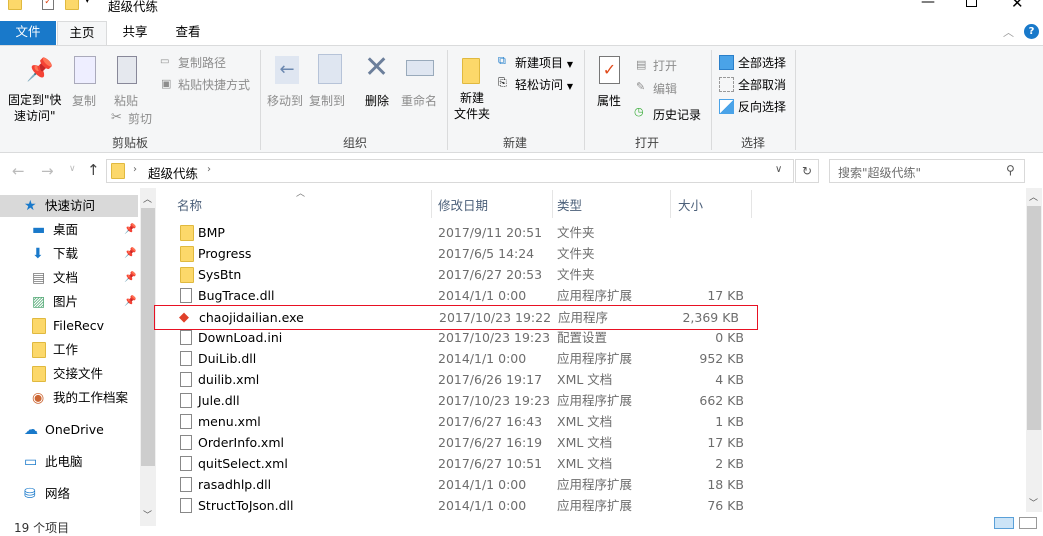 This screenshot has width=1043, height=536. Describe the element at coordinates (30, 206) in the screenshot. I see `star-icon: ★` at that location.